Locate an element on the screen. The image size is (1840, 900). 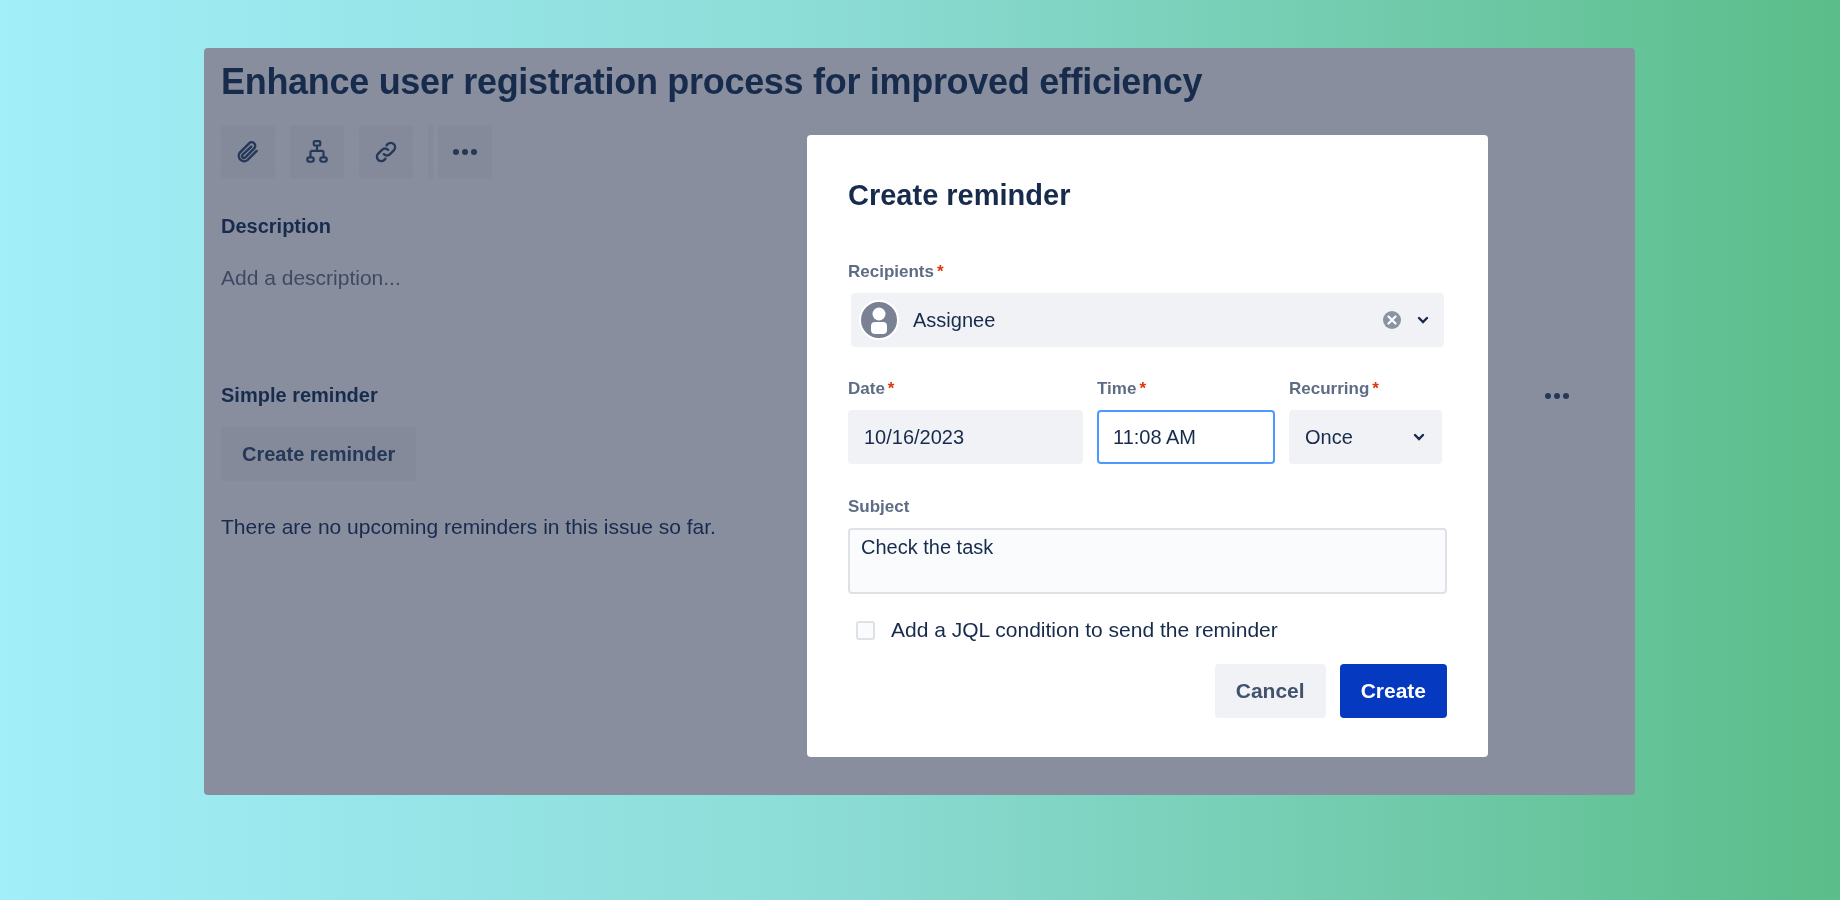
input-field: 10/16/2023 is located at coordinates (965, 437).